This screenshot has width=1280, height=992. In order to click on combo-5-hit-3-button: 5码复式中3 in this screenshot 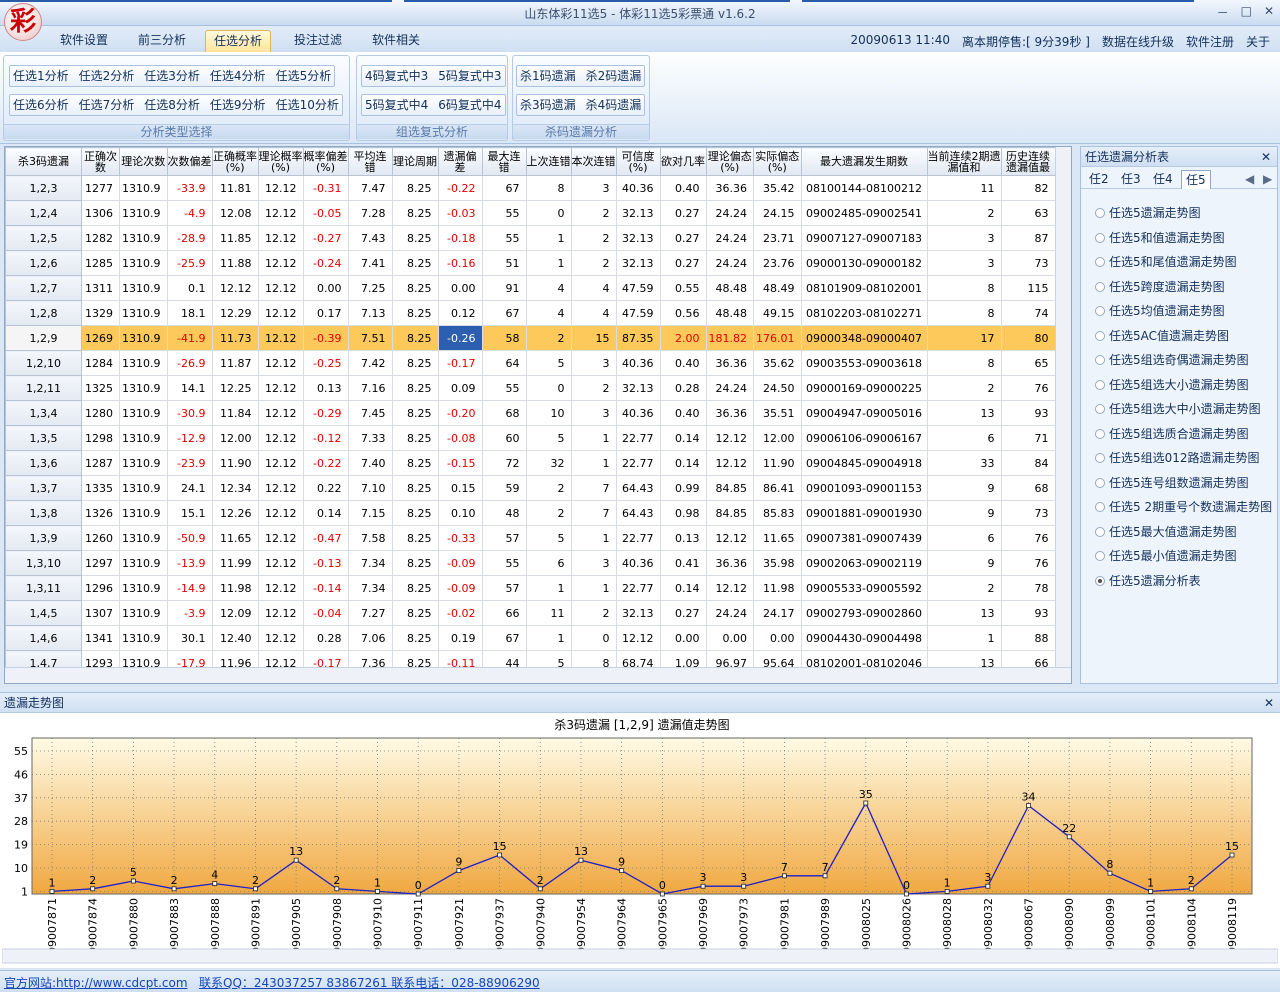, I will do `click(469, 76)`.